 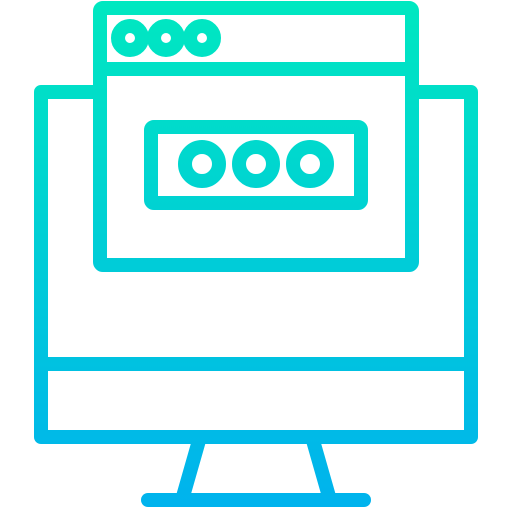 I want to click on password-dot-1-icon, so click(x=202, y=164).